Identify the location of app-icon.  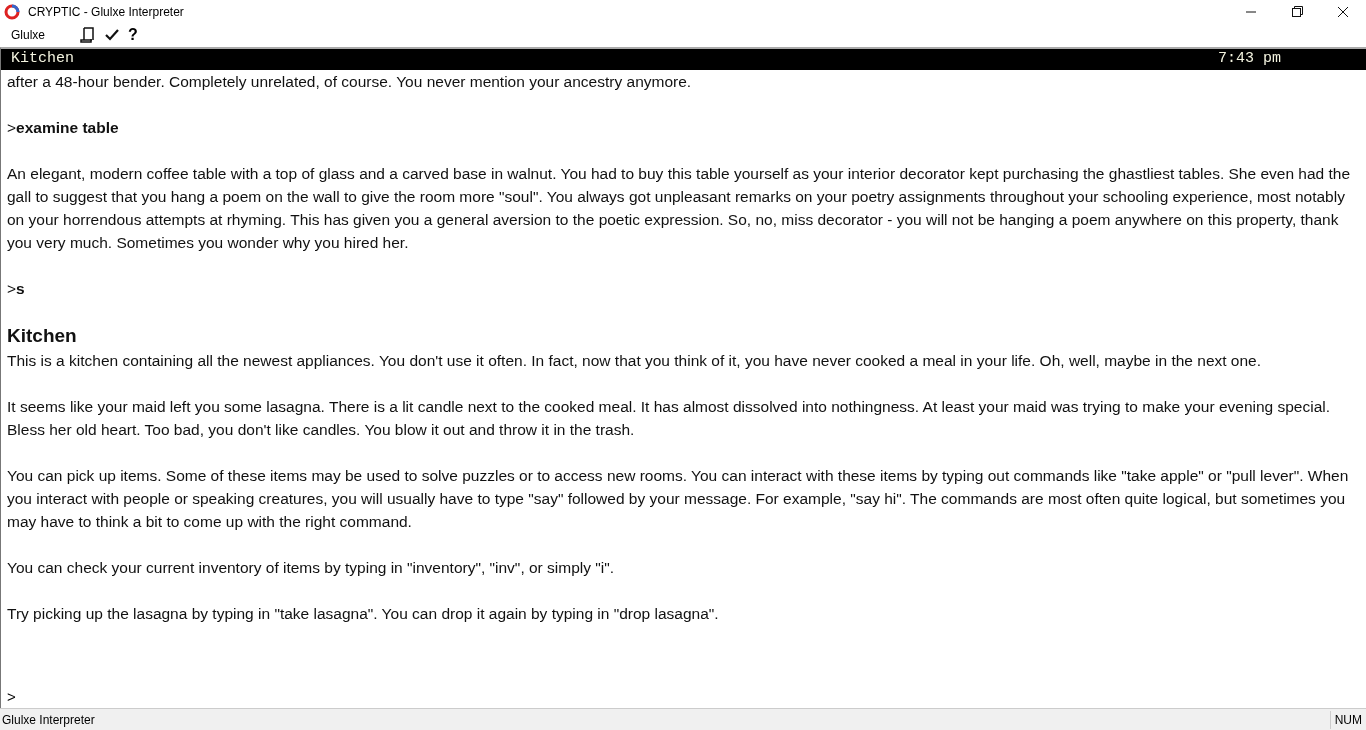
(12, 11).